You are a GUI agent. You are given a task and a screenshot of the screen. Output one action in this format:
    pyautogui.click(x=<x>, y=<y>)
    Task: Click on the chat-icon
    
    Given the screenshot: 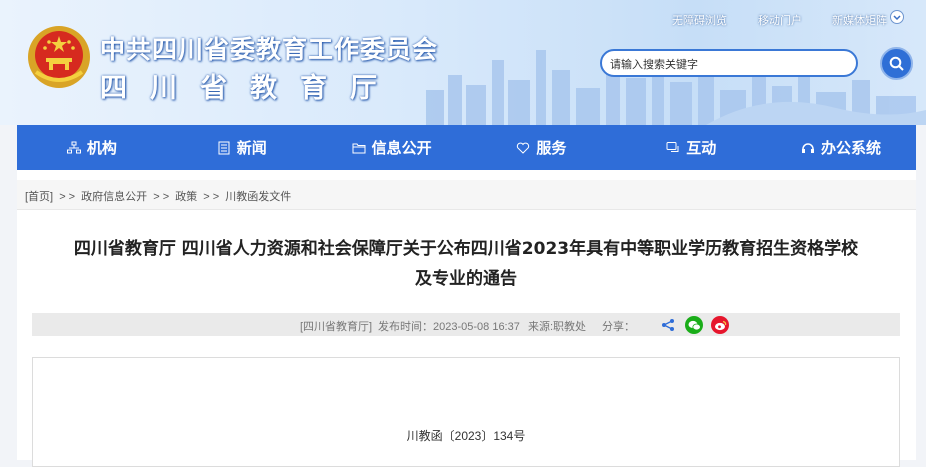 What is the action you would take?
    pyautogui.click(x=672, y=146)
    